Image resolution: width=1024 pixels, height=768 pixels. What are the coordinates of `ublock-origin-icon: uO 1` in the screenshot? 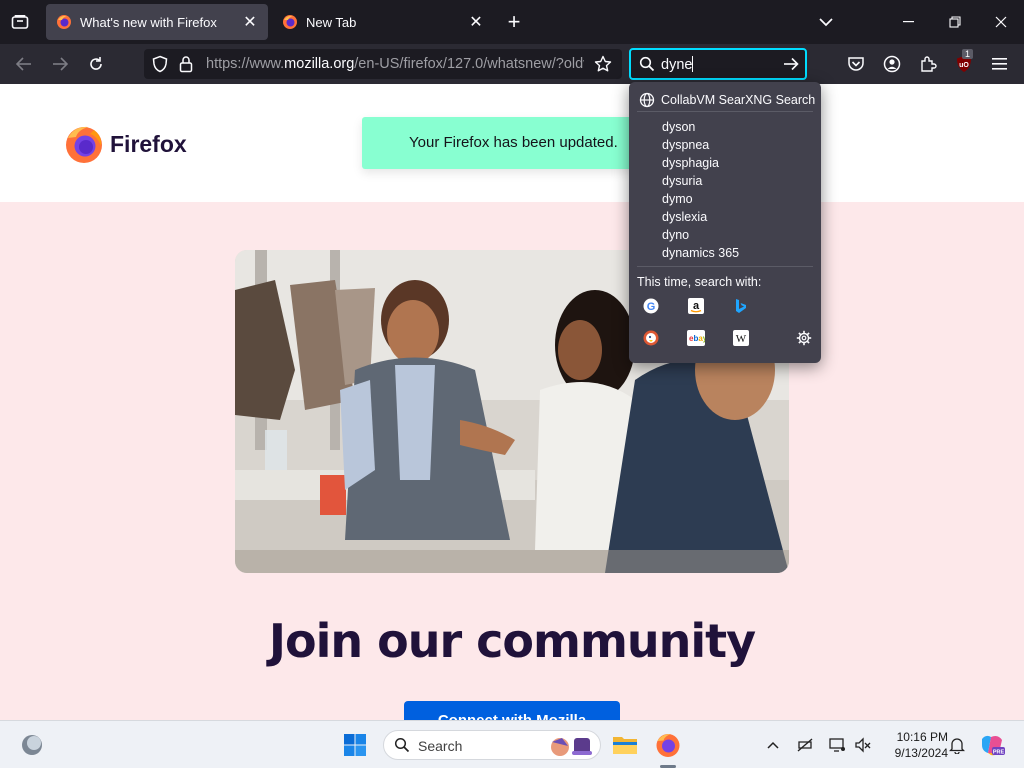 It's located at (964, 63).